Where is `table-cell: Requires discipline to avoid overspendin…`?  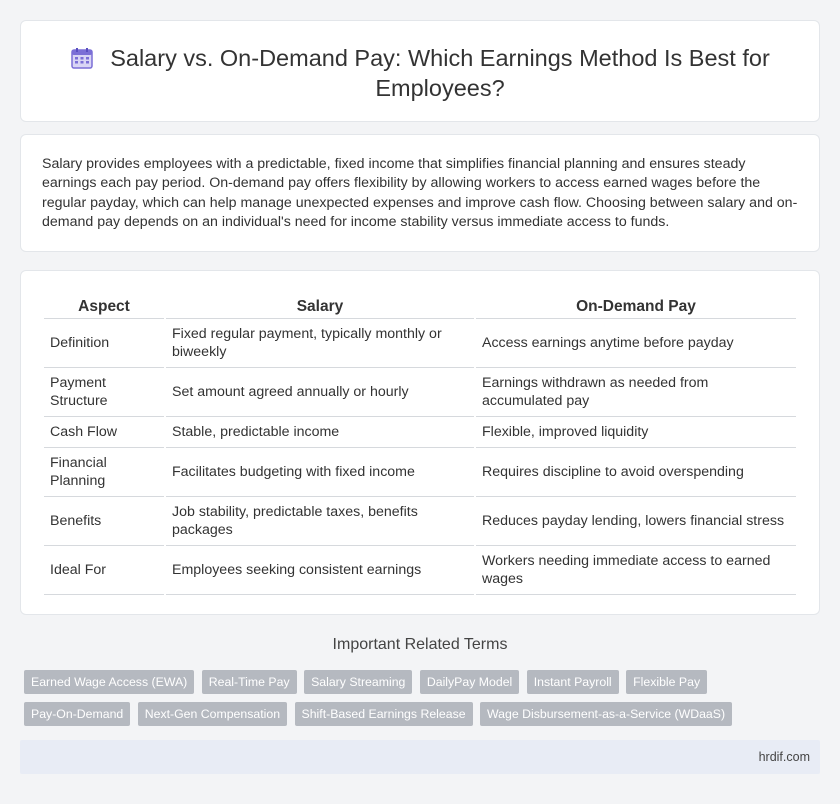
table-cell: Requires discipline to avoid overspendin… is located at coordinates (636, 472).